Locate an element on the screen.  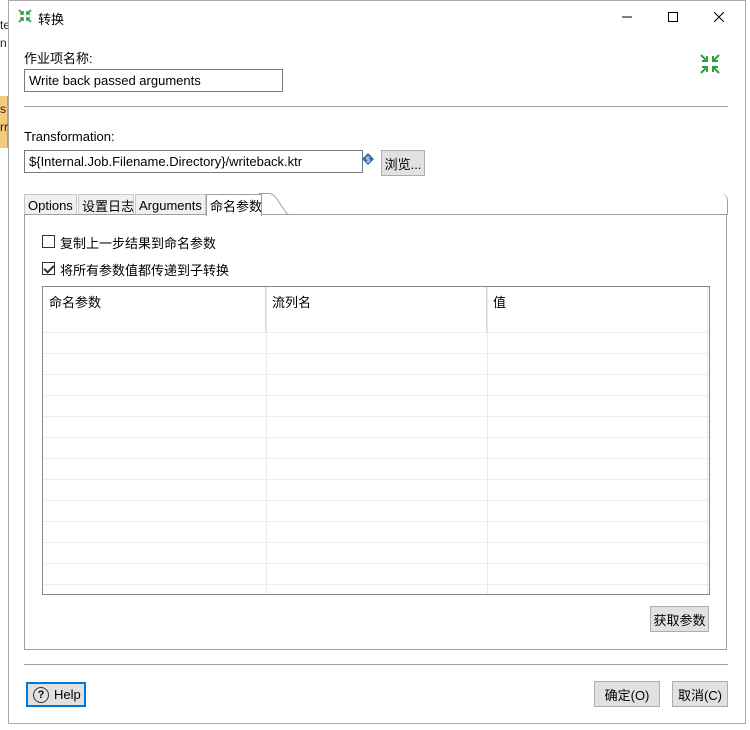
close-button is located at coordinates (719, 16).